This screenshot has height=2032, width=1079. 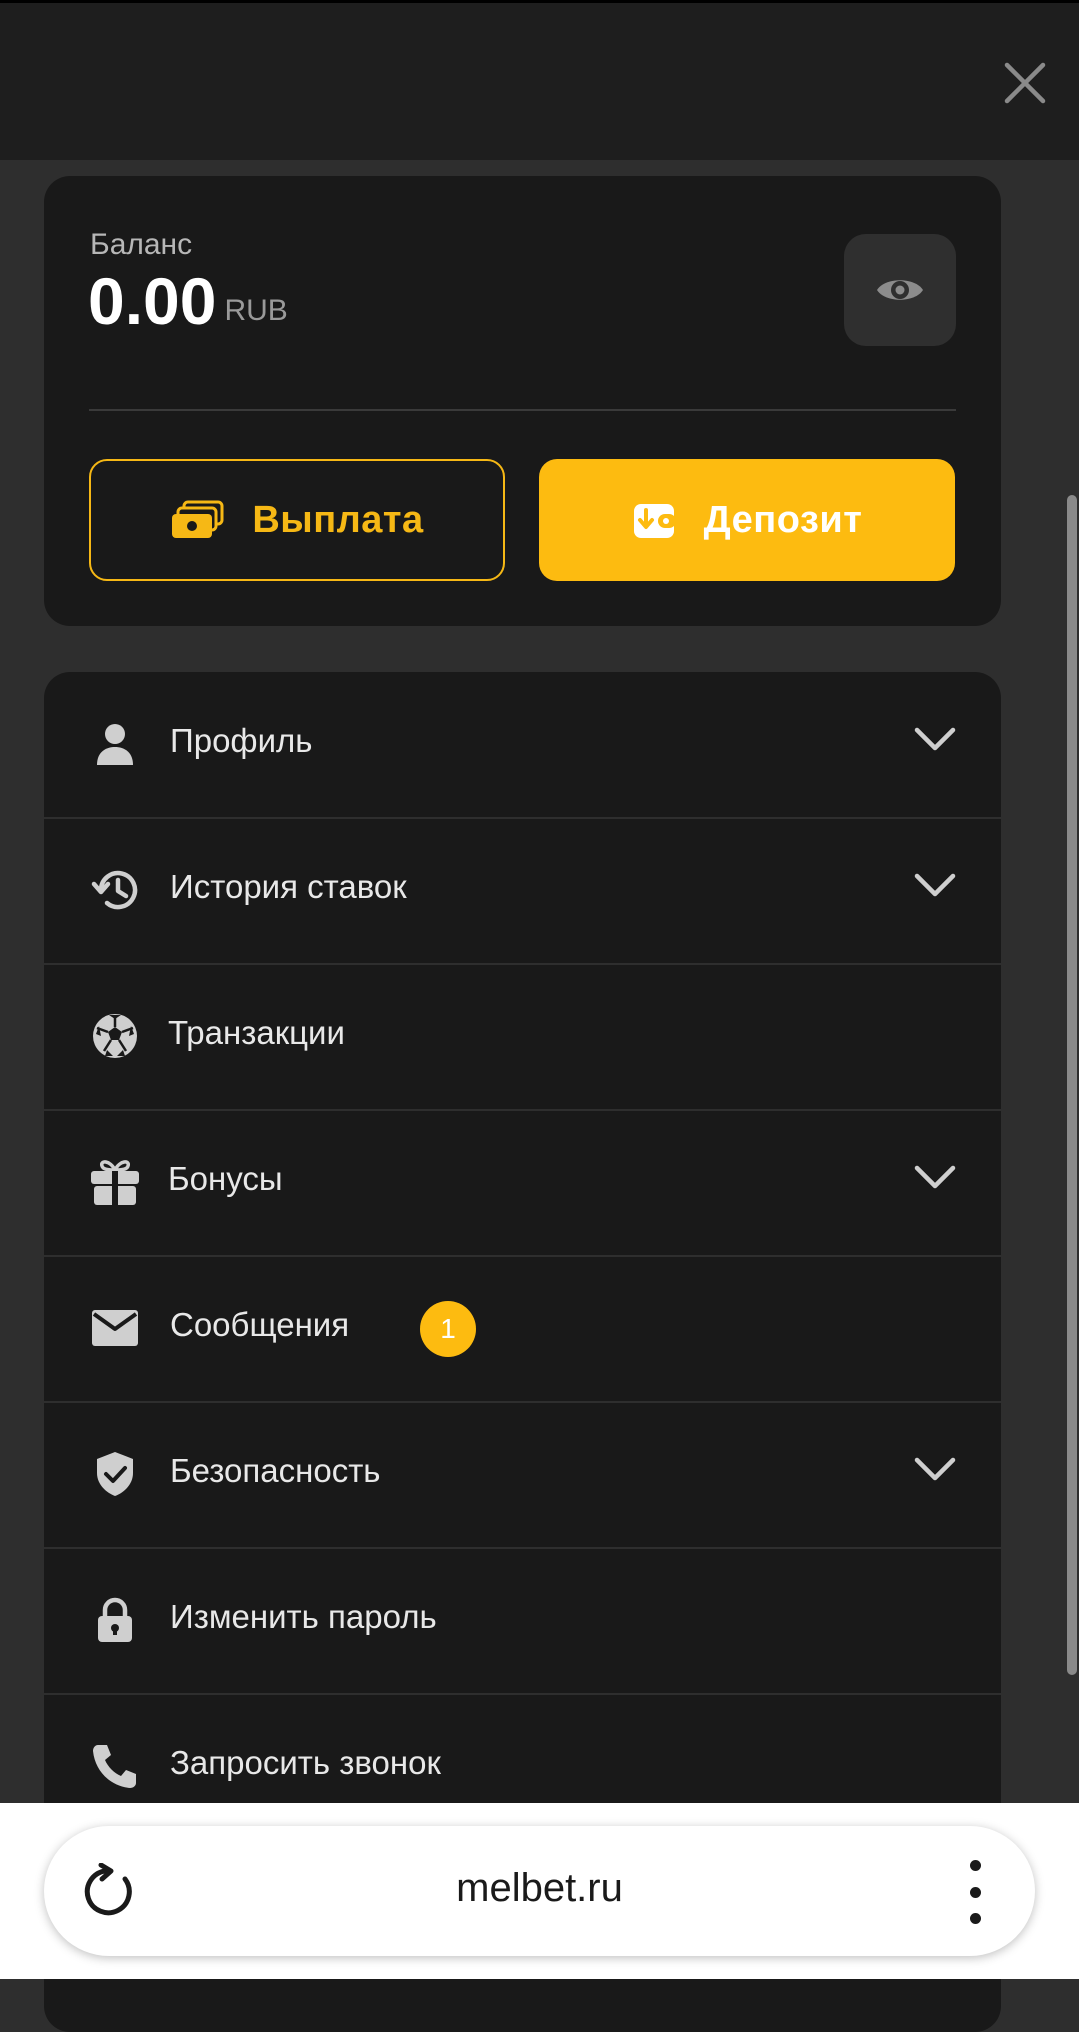 What do you see at coordinates (115, 1328) in the screenshot?
I see `mail-icon` at bounding box center [115, 1328].